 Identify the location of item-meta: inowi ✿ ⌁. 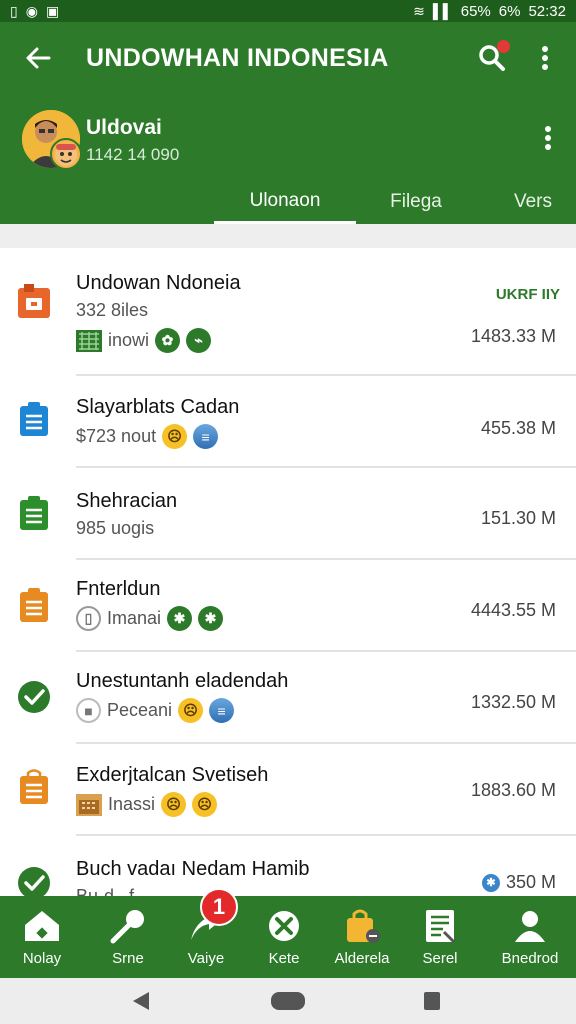
(144, 340).